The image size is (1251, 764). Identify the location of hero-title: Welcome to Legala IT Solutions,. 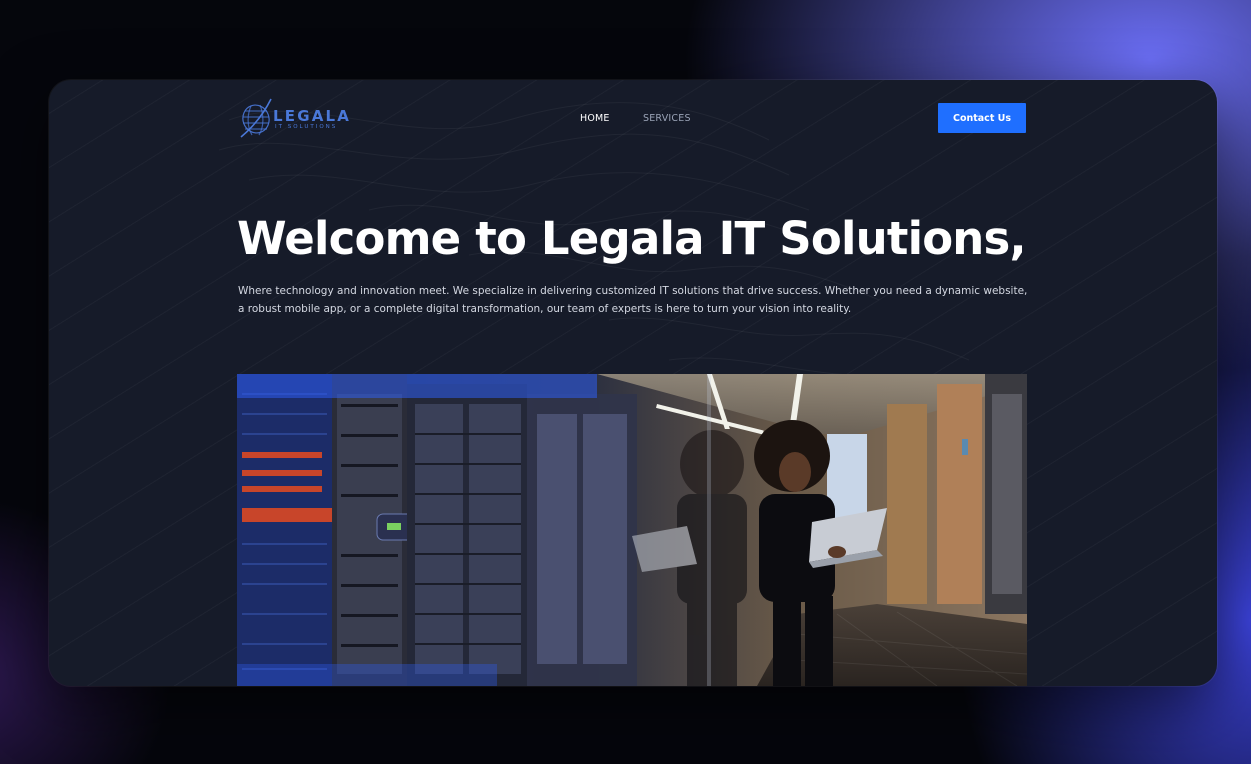
(632, 238).